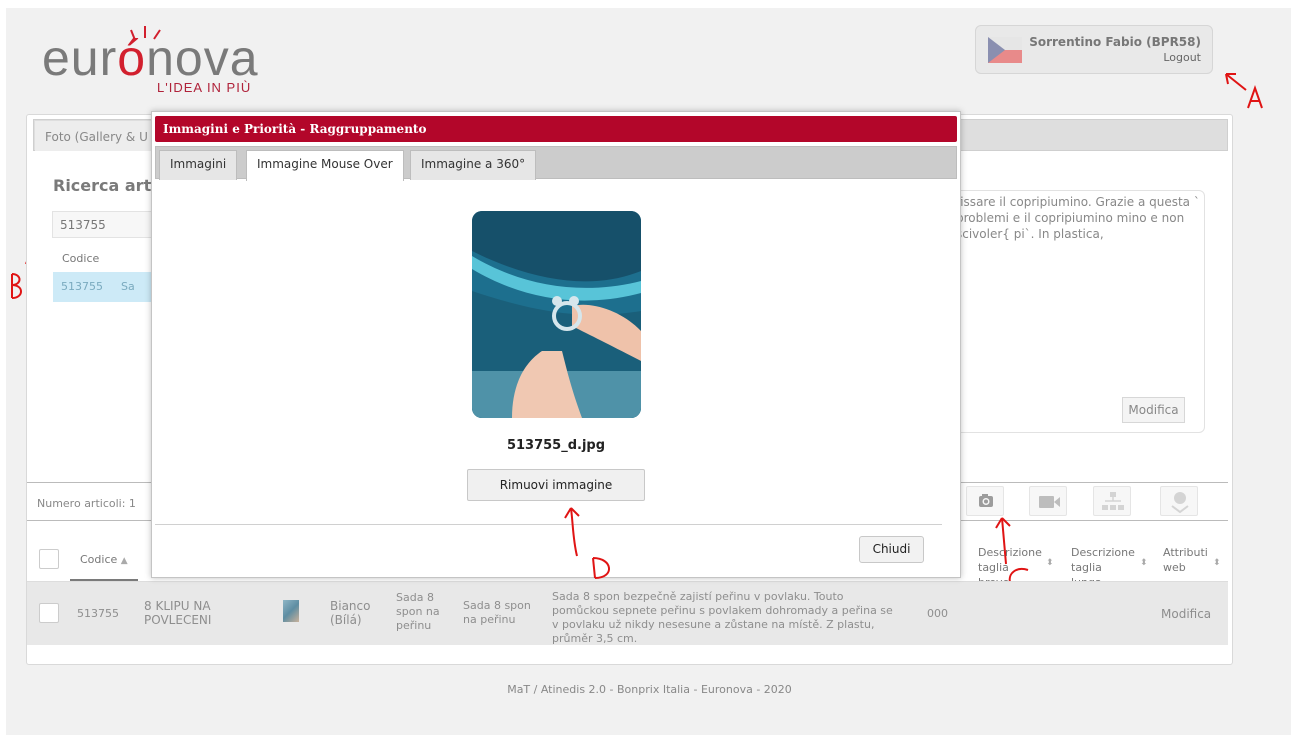  I want to click on czech-flag-icon, so click(1005, 50).